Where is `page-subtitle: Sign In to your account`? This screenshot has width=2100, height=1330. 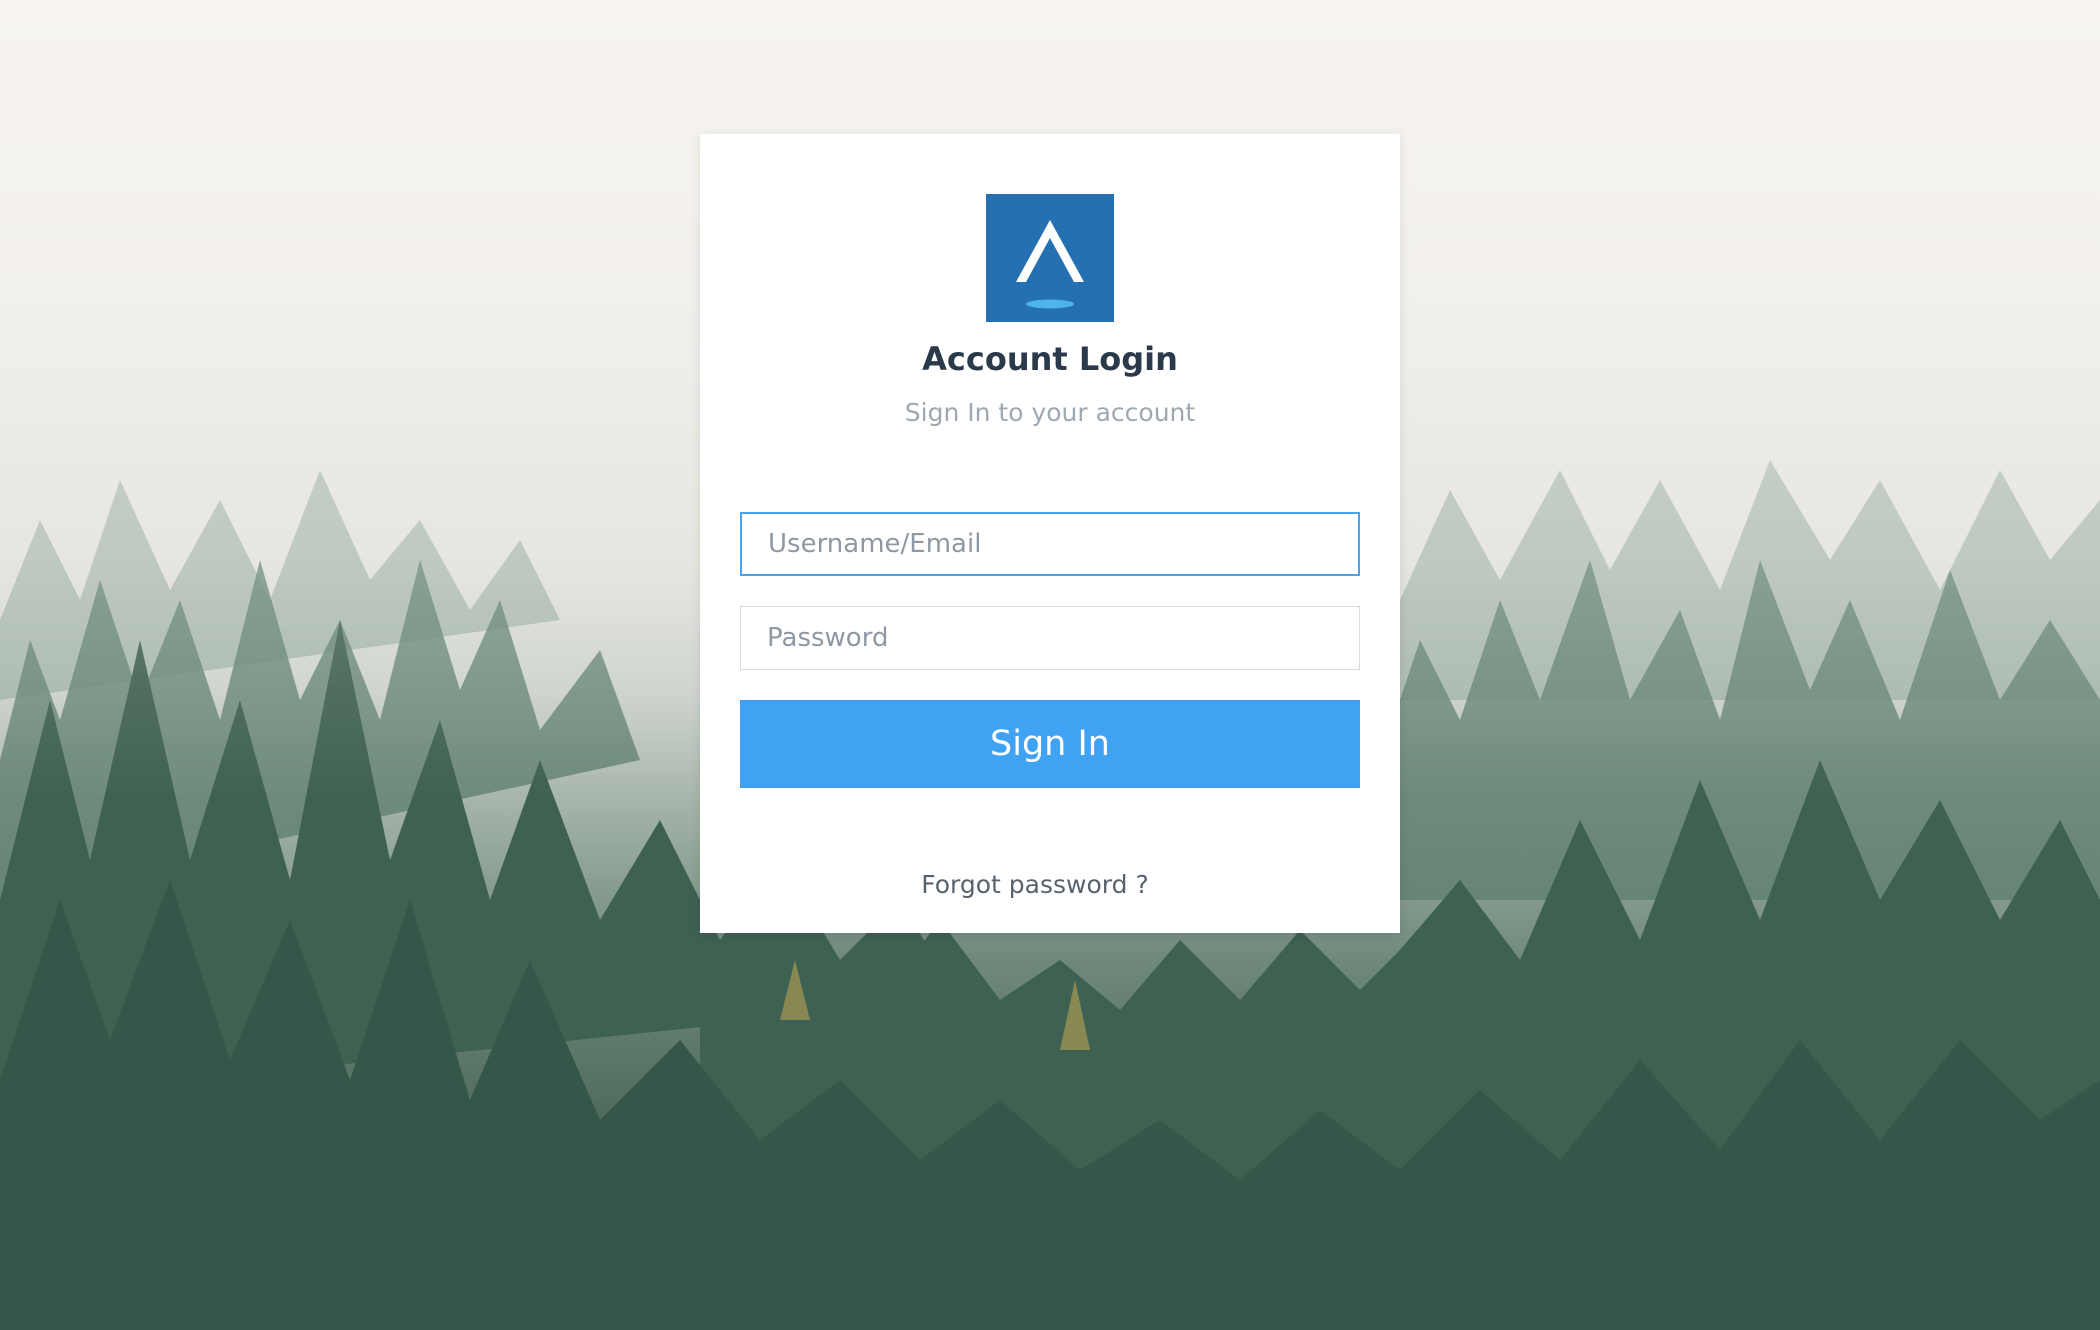 page-subtitle: Sign In to your account is located at coordinates (1050, 412).